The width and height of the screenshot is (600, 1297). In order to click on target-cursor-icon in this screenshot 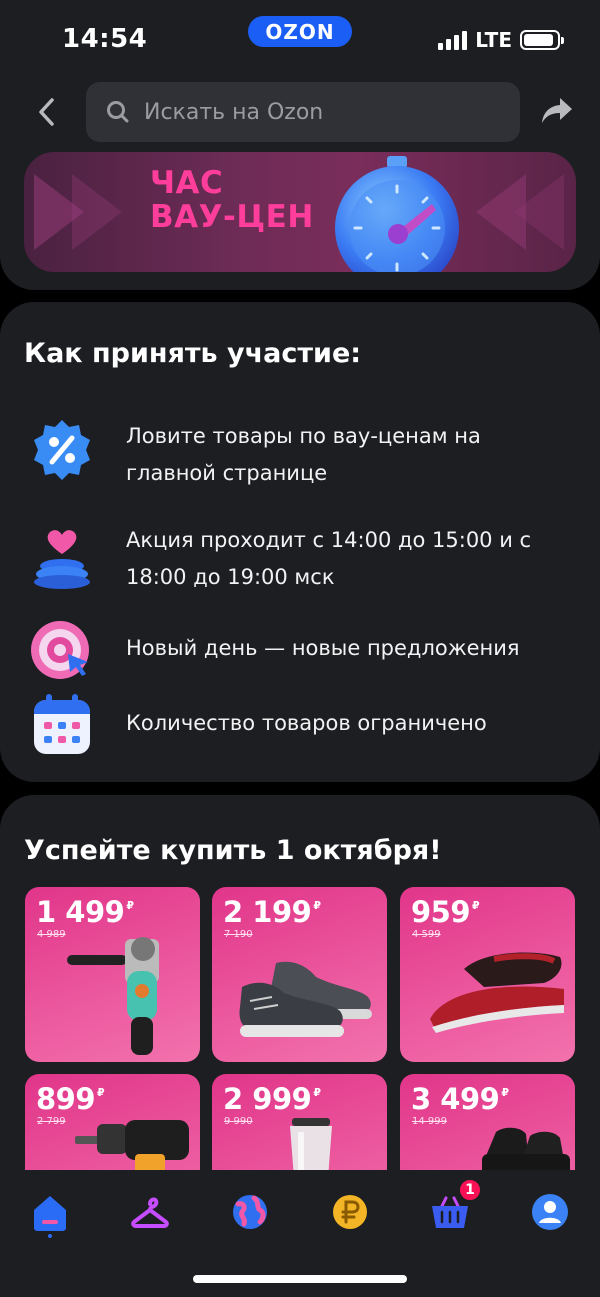, I will do `click(60, 650)`.